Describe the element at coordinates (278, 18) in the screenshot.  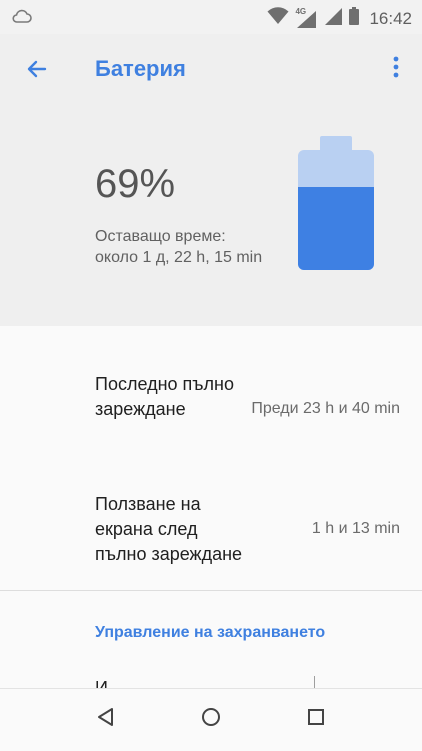
I see `wifi-icon` at that location.